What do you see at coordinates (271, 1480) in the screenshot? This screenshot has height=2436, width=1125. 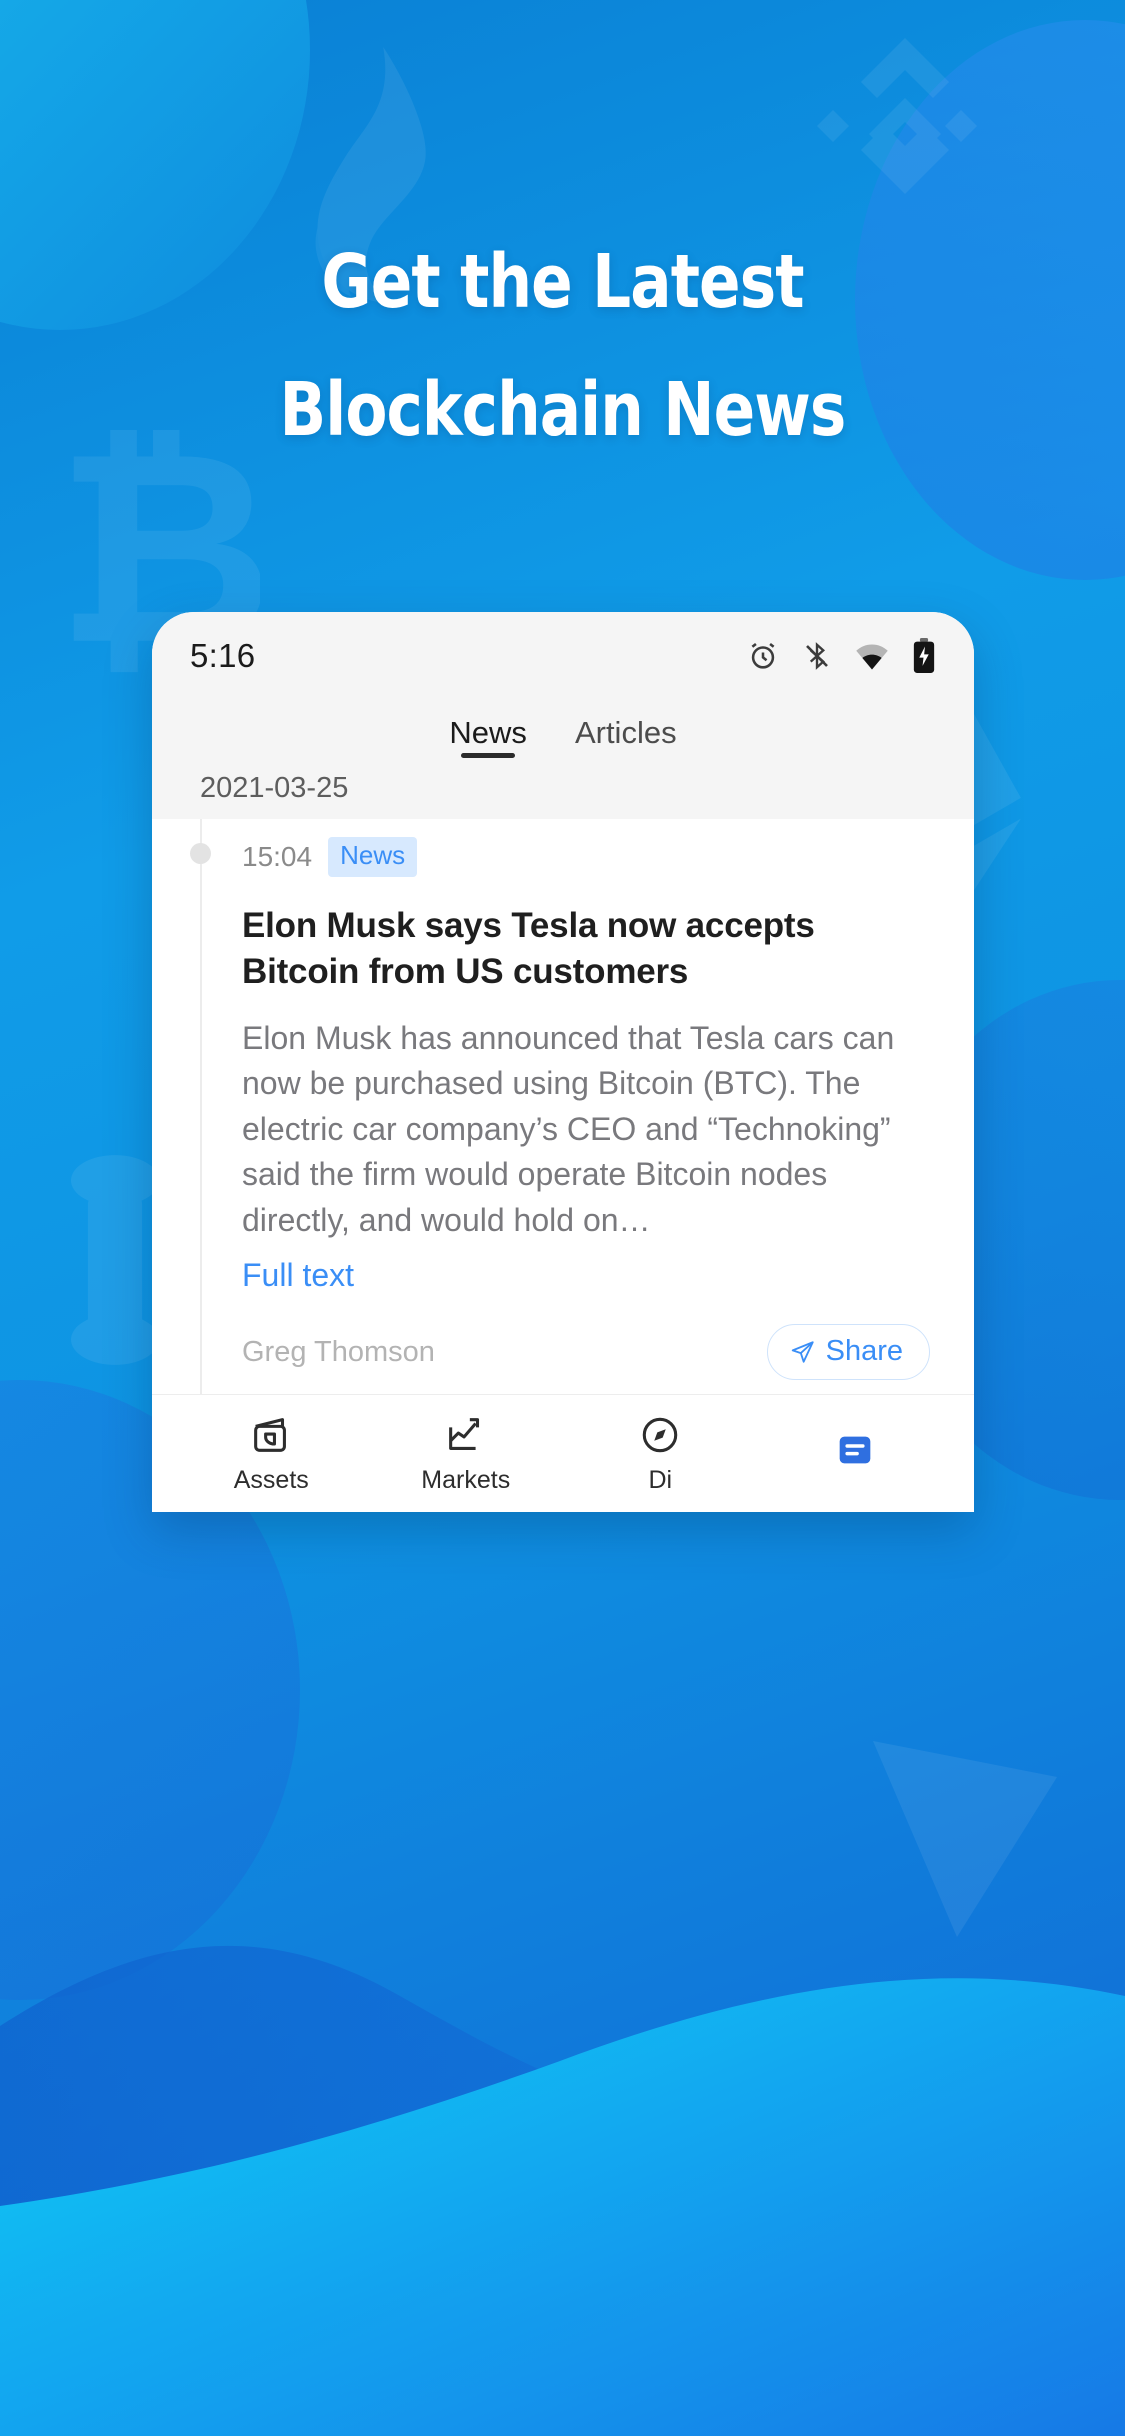 I see `nav-item-label: Assets` at bounding box center [271, 1480].